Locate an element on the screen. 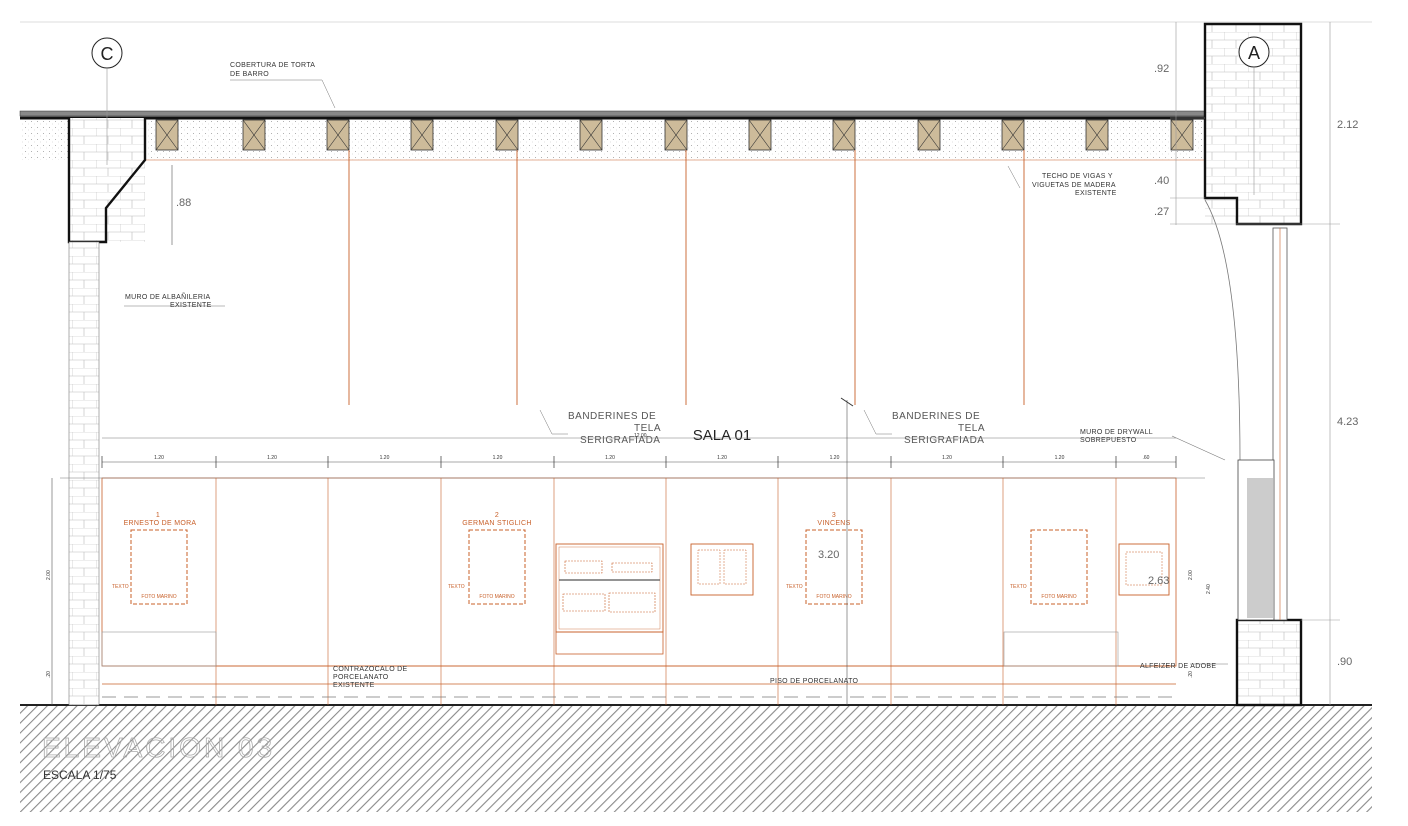  framed-piece-frame is located at coordinates (722, 569).